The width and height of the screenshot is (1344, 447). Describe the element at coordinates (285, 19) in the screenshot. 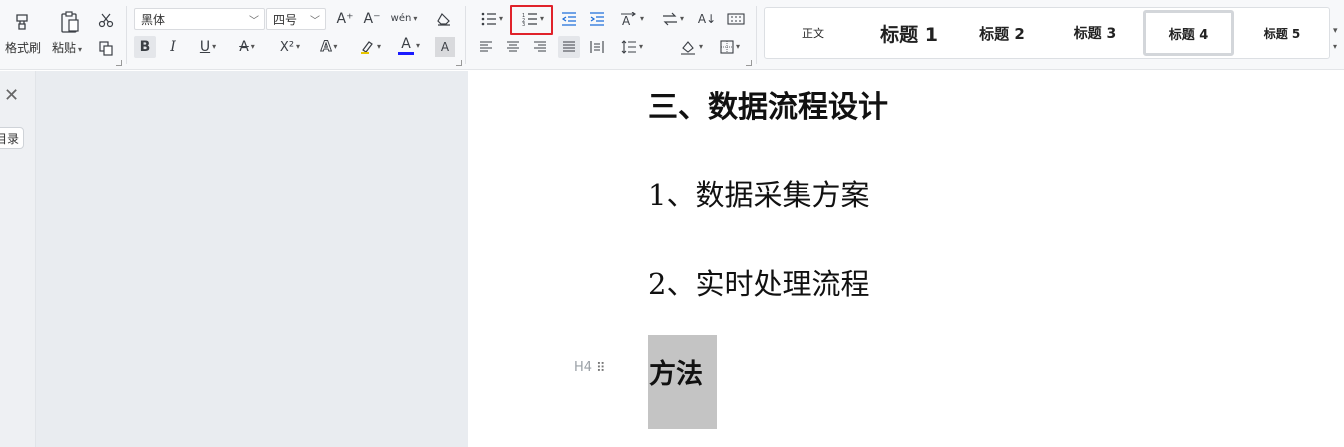

I see `font-size-value: 四号` at that location.